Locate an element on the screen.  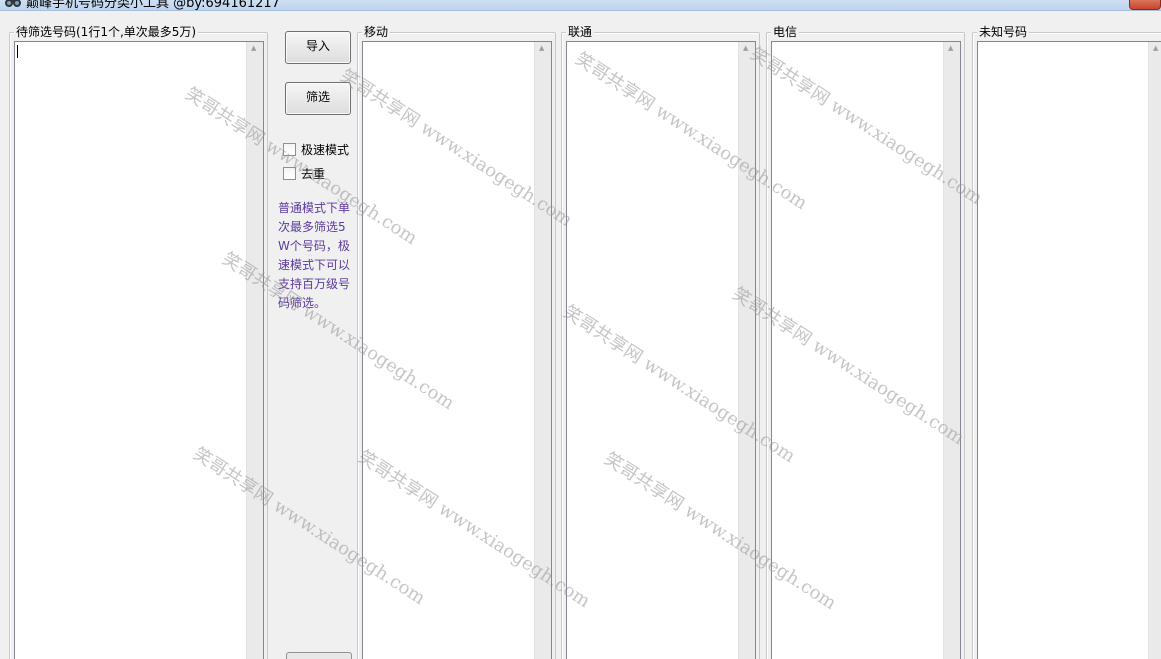
input-group-title: 待筛选号码(1行1个,单次最多5万) is located at coordinates (106, 32).